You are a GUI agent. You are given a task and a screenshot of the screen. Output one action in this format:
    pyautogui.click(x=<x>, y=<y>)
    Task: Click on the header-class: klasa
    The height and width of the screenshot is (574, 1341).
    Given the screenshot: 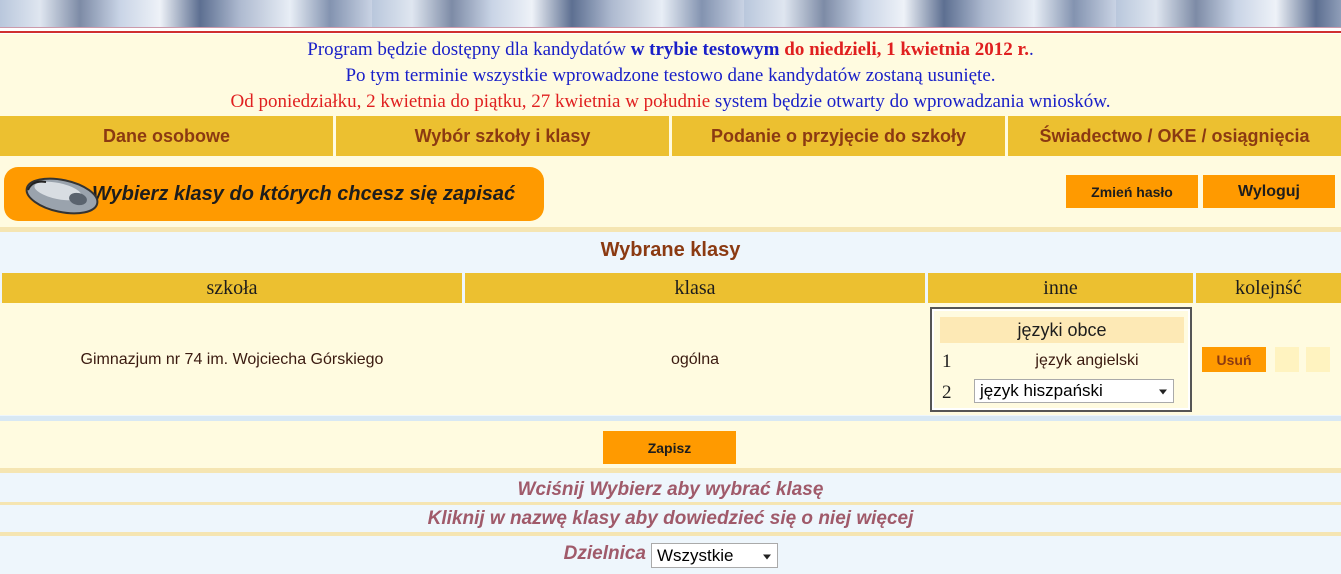 What is the action you would take?
    pyautogui.click(x=695, y=288)
    